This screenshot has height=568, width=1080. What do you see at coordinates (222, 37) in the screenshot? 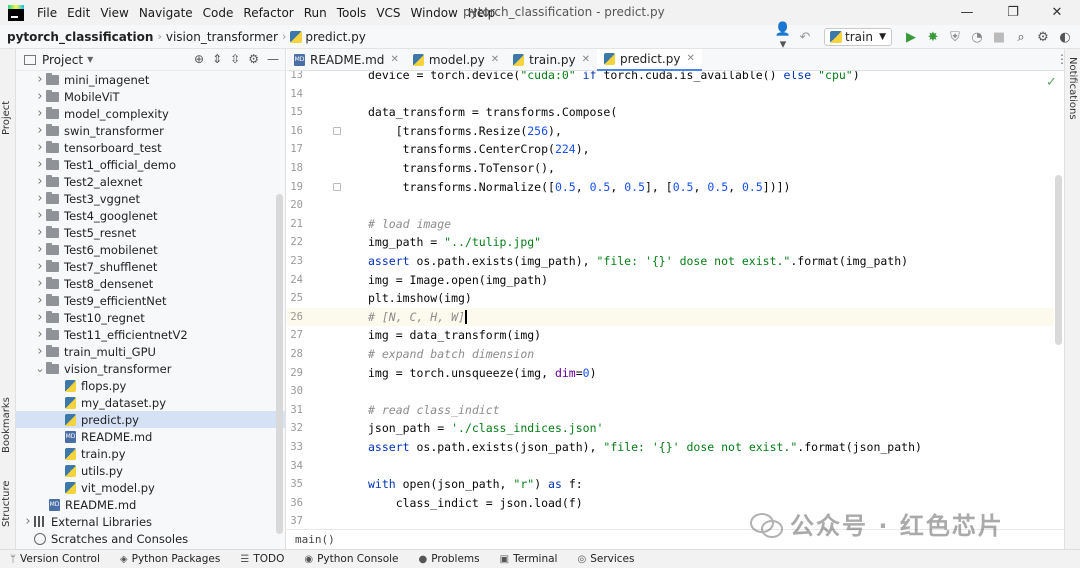
I see `breadcrumb-folder: vision_transformer` at bounding box center [222, 37].